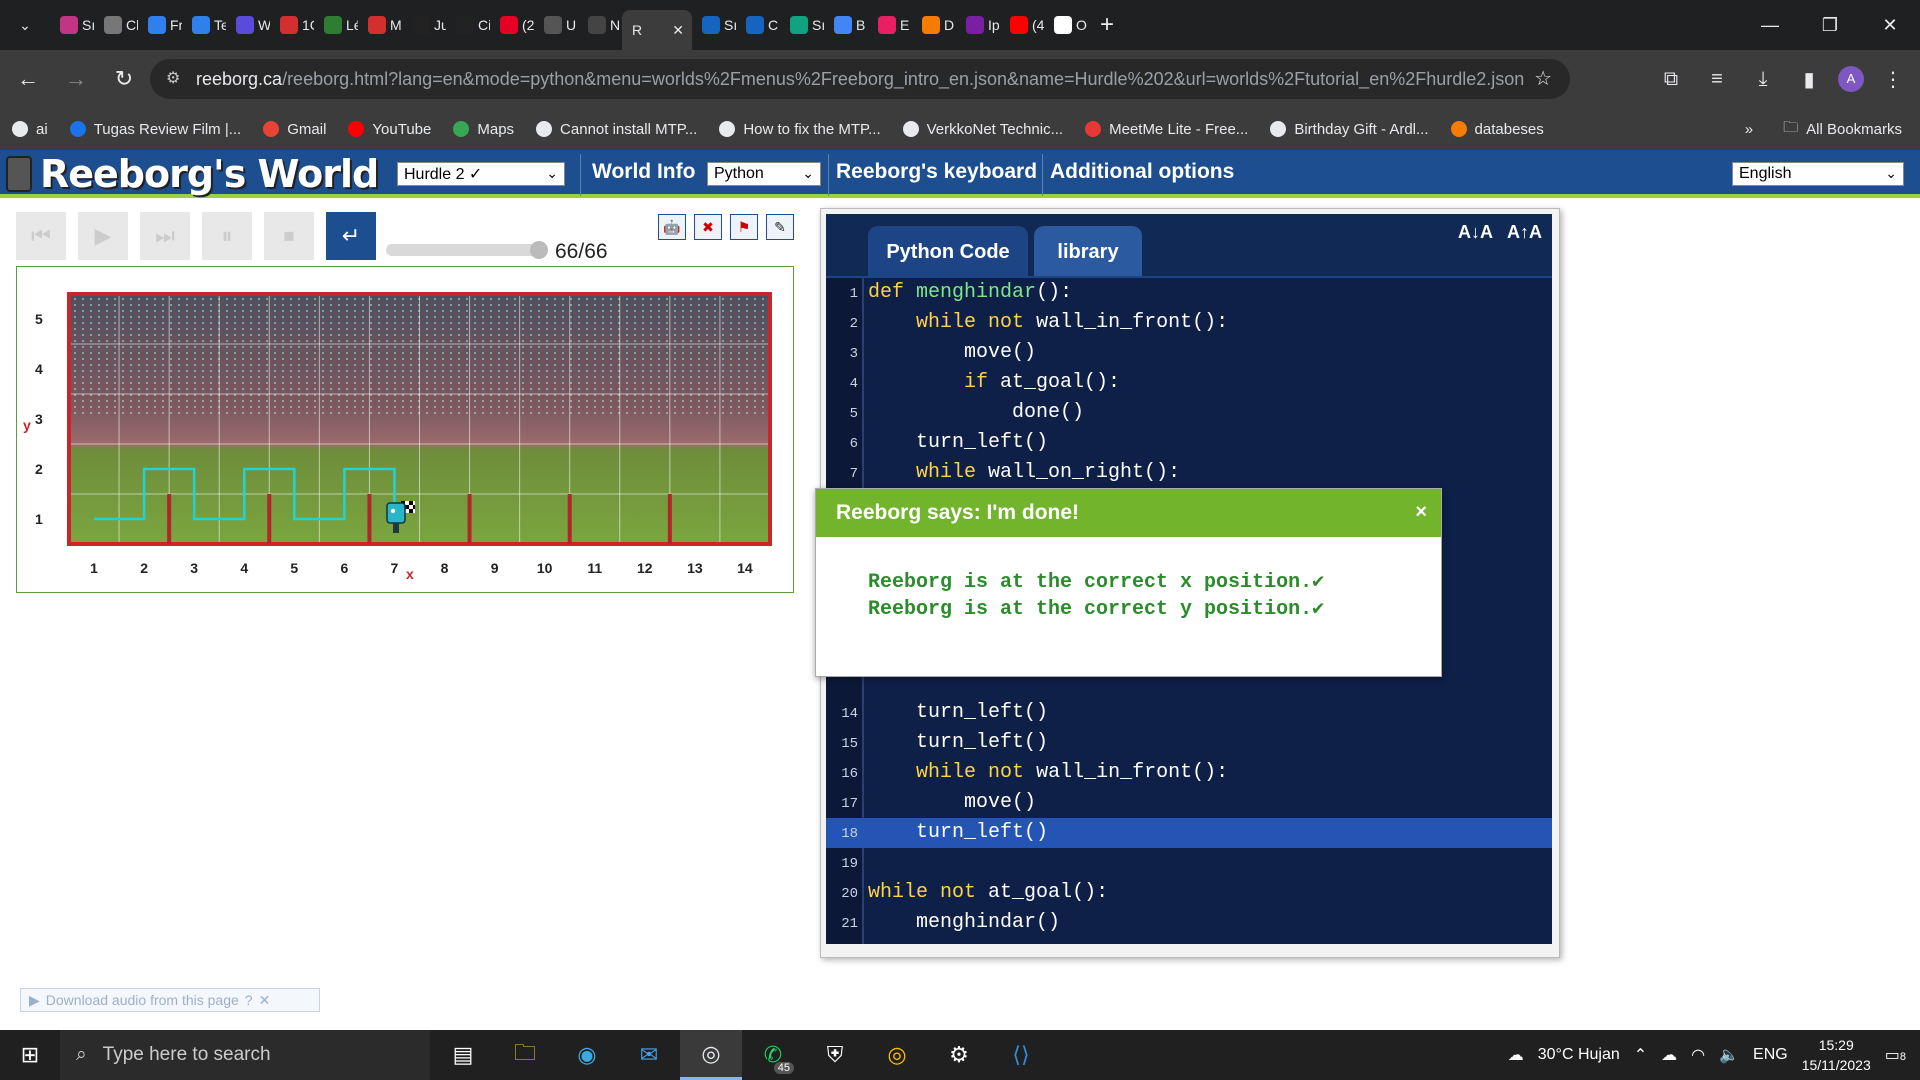  I want to click on minimize-icon: —, so click(1770, 25).